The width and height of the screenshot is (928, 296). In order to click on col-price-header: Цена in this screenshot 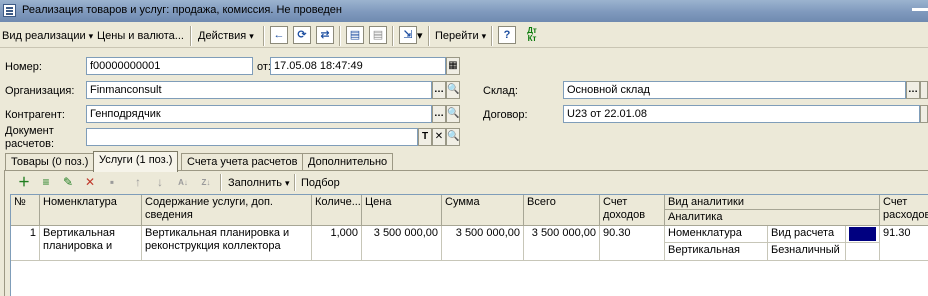, I will do `click(402, 210)`.